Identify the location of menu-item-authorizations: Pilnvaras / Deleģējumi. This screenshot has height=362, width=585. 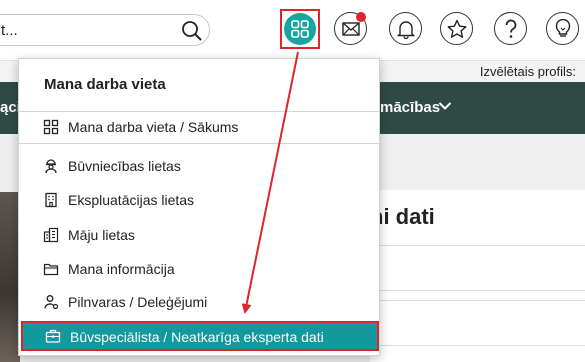
(199, 302).